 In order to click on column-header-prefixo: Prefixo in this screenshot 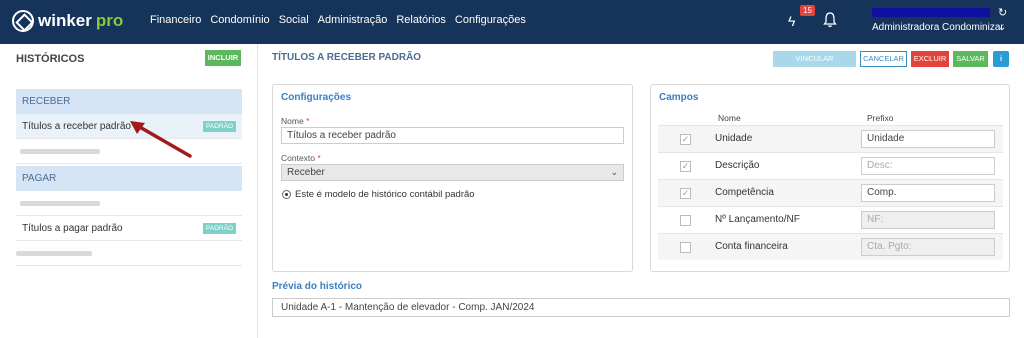, I will do `click(880, 118)`.